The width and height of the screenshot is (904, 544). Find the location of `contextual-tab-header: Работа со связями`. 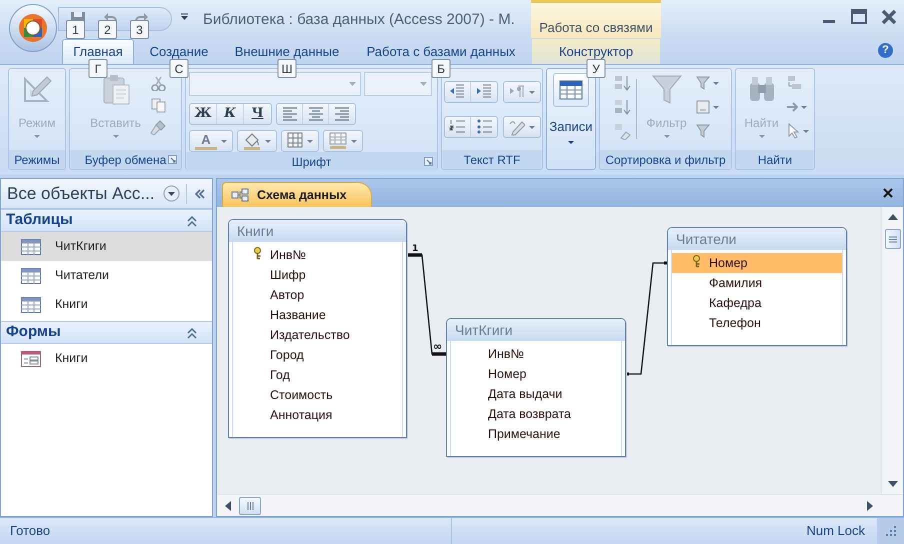

contextual-tab-header: Работа со связями is located at coordinates (596, 19).